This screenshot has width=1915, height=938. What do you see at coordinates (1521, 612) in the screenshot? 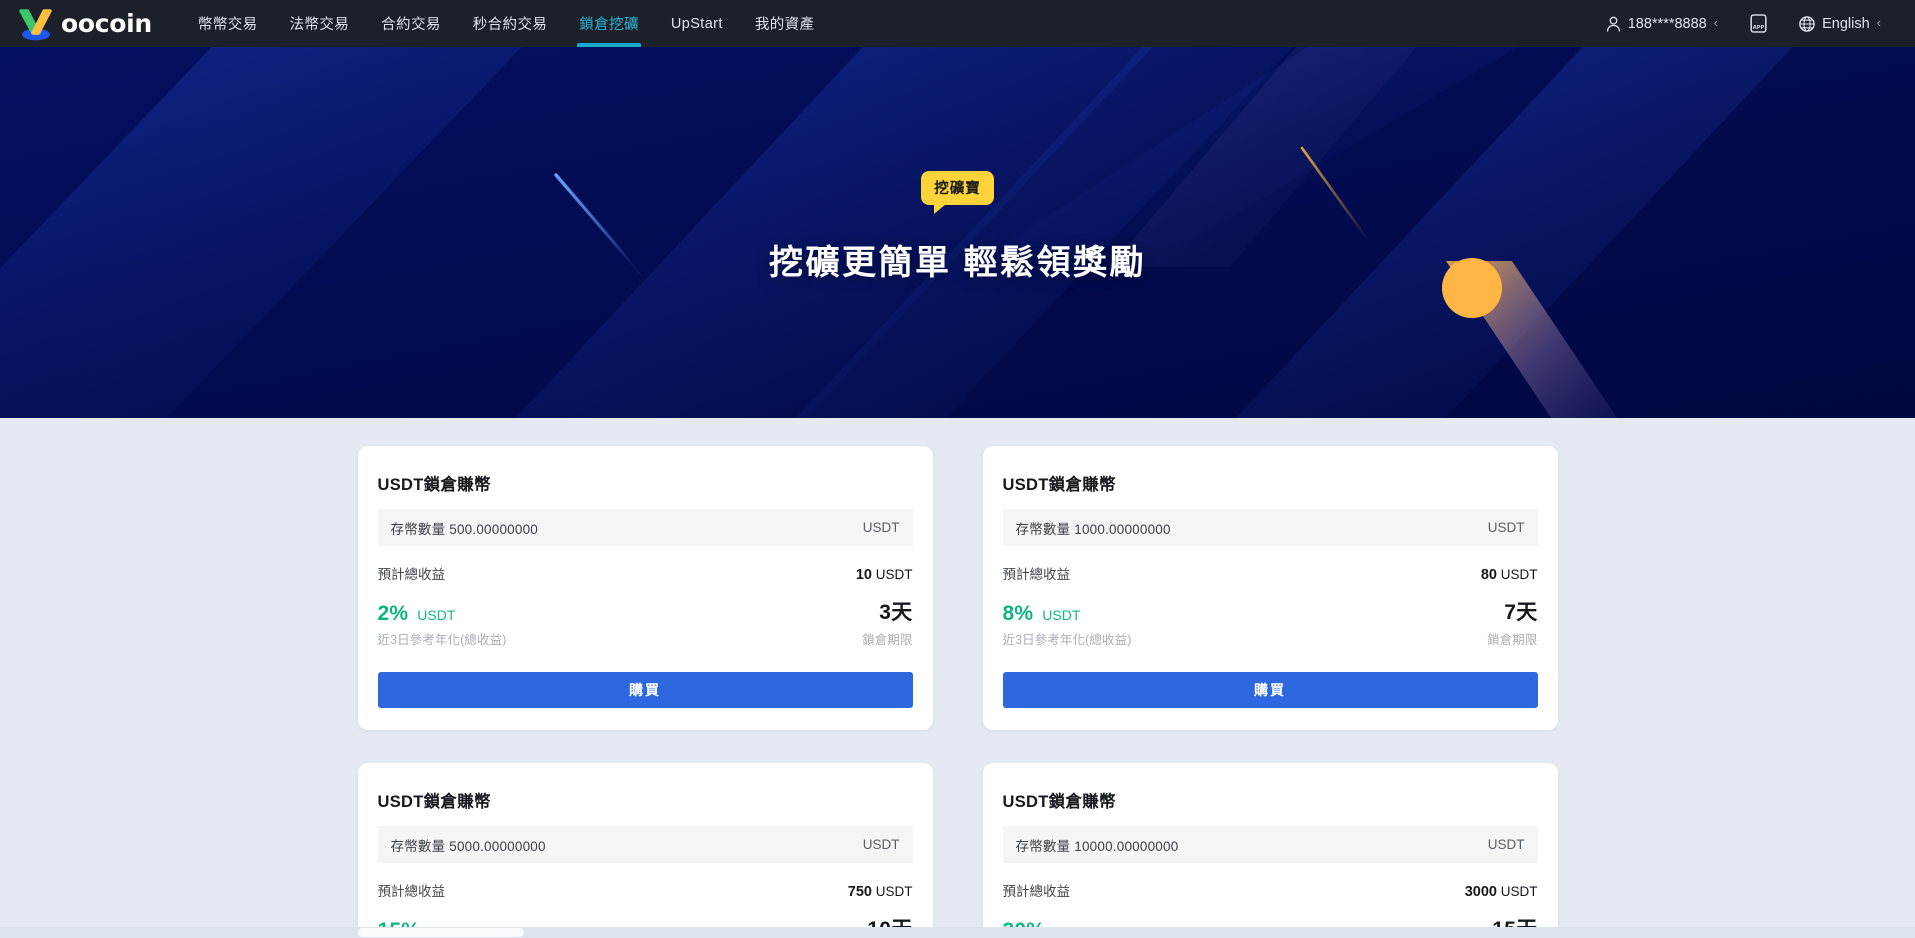
I see `lock-term: 7天` at bounding box center [1521, 612].